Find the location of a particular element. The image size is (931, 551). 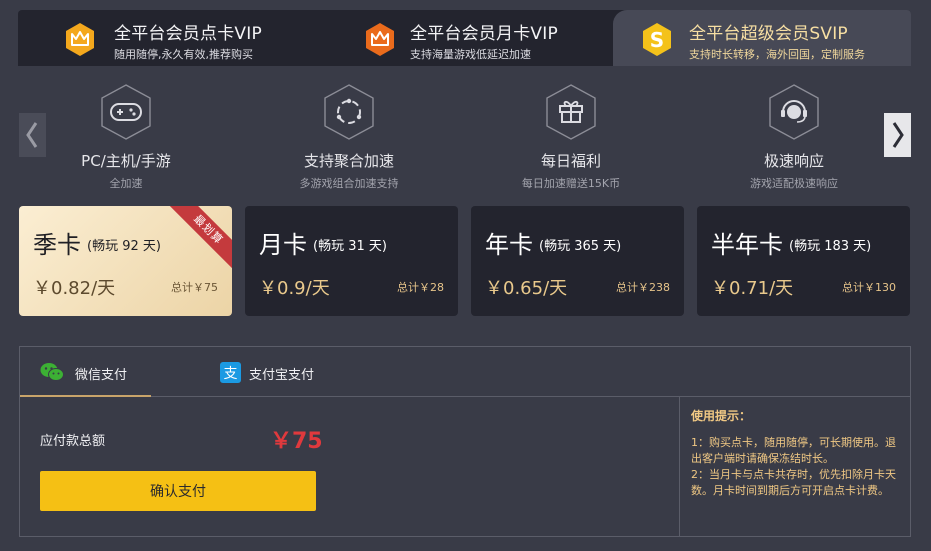

payment-tab-label: 支付宝支付 is located at coordinates (282, 375).